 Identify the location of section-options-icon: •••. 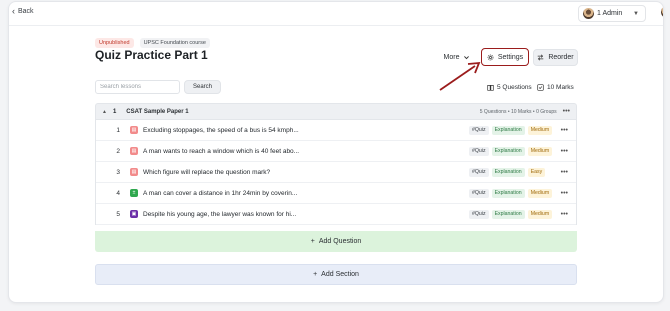
(566, 111).